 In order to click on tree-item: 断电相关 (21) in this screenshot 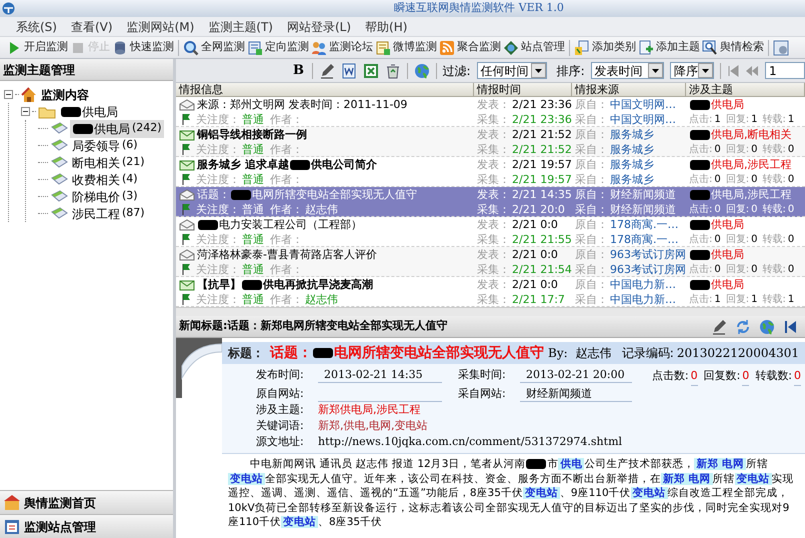, I will do `click(108, 163)`.